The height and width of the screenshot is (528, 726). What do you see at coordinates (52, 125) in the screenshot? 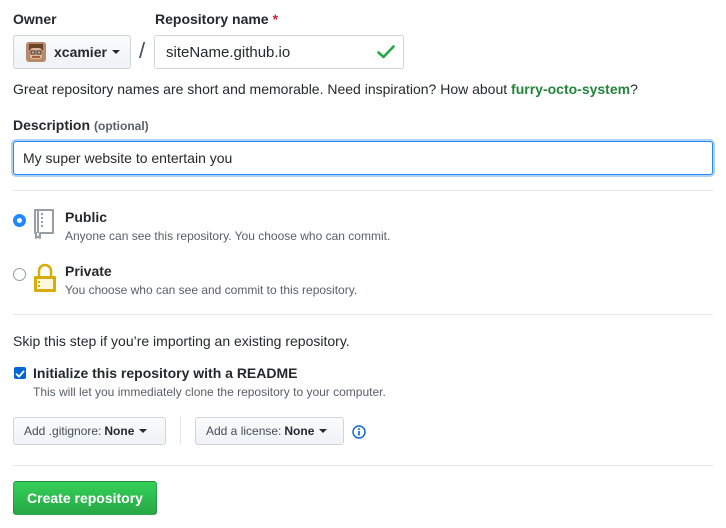
I see `description-label-text: Description` at bounding box center [52, 125].